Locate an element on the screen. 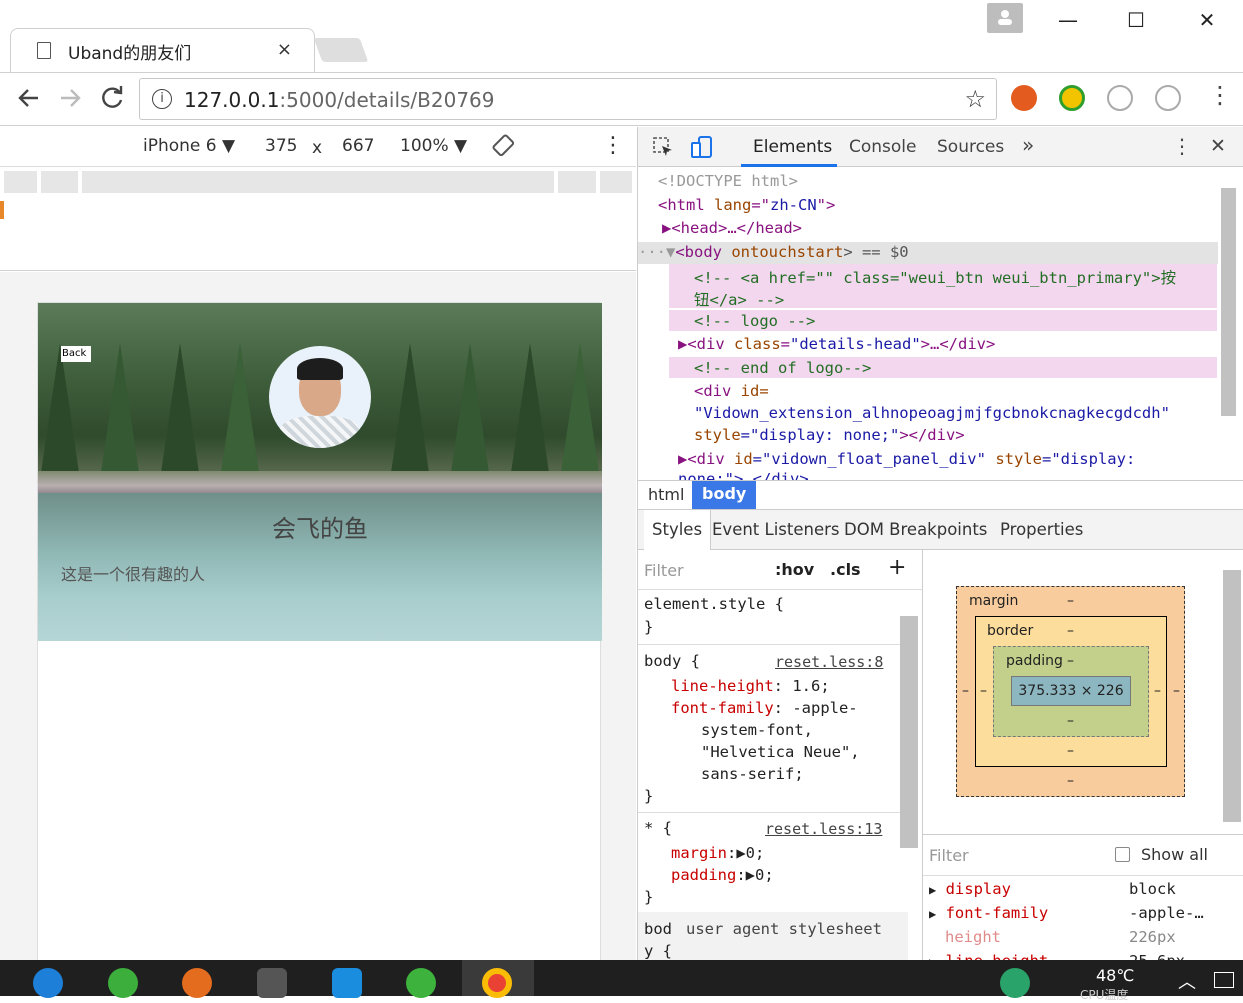  elements-scrollbar is located at coordinates (1228, 302).